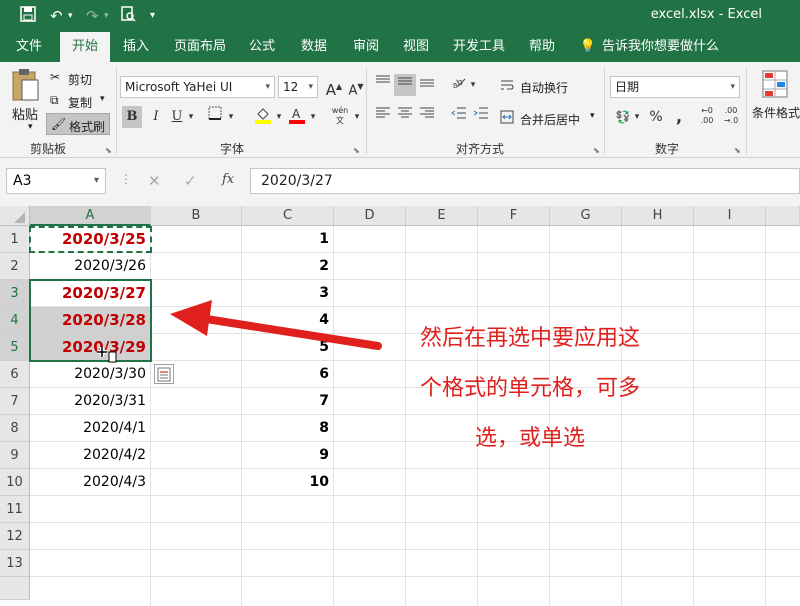 Image resolution: width=800 pixels, height=606 pixels. Describe the element at coordinates (459, 117) in the screenshot. I see `decrease-indent-icon` at that location.